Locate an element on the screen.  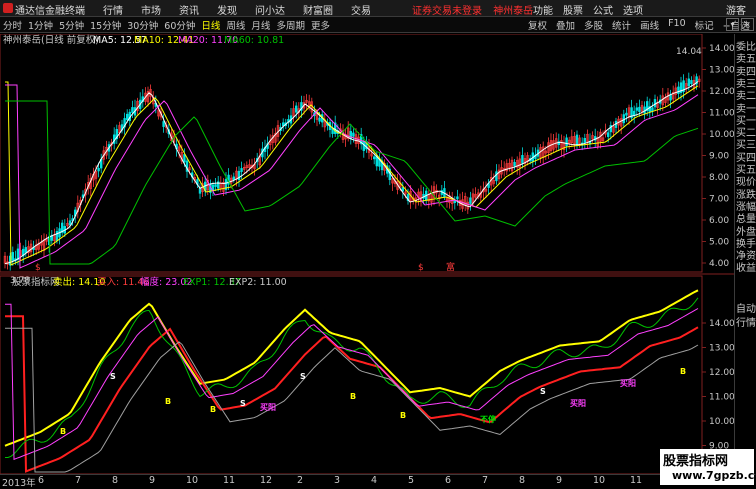
period-tab-multi: 多周期 is located at coordinates (290, 25).